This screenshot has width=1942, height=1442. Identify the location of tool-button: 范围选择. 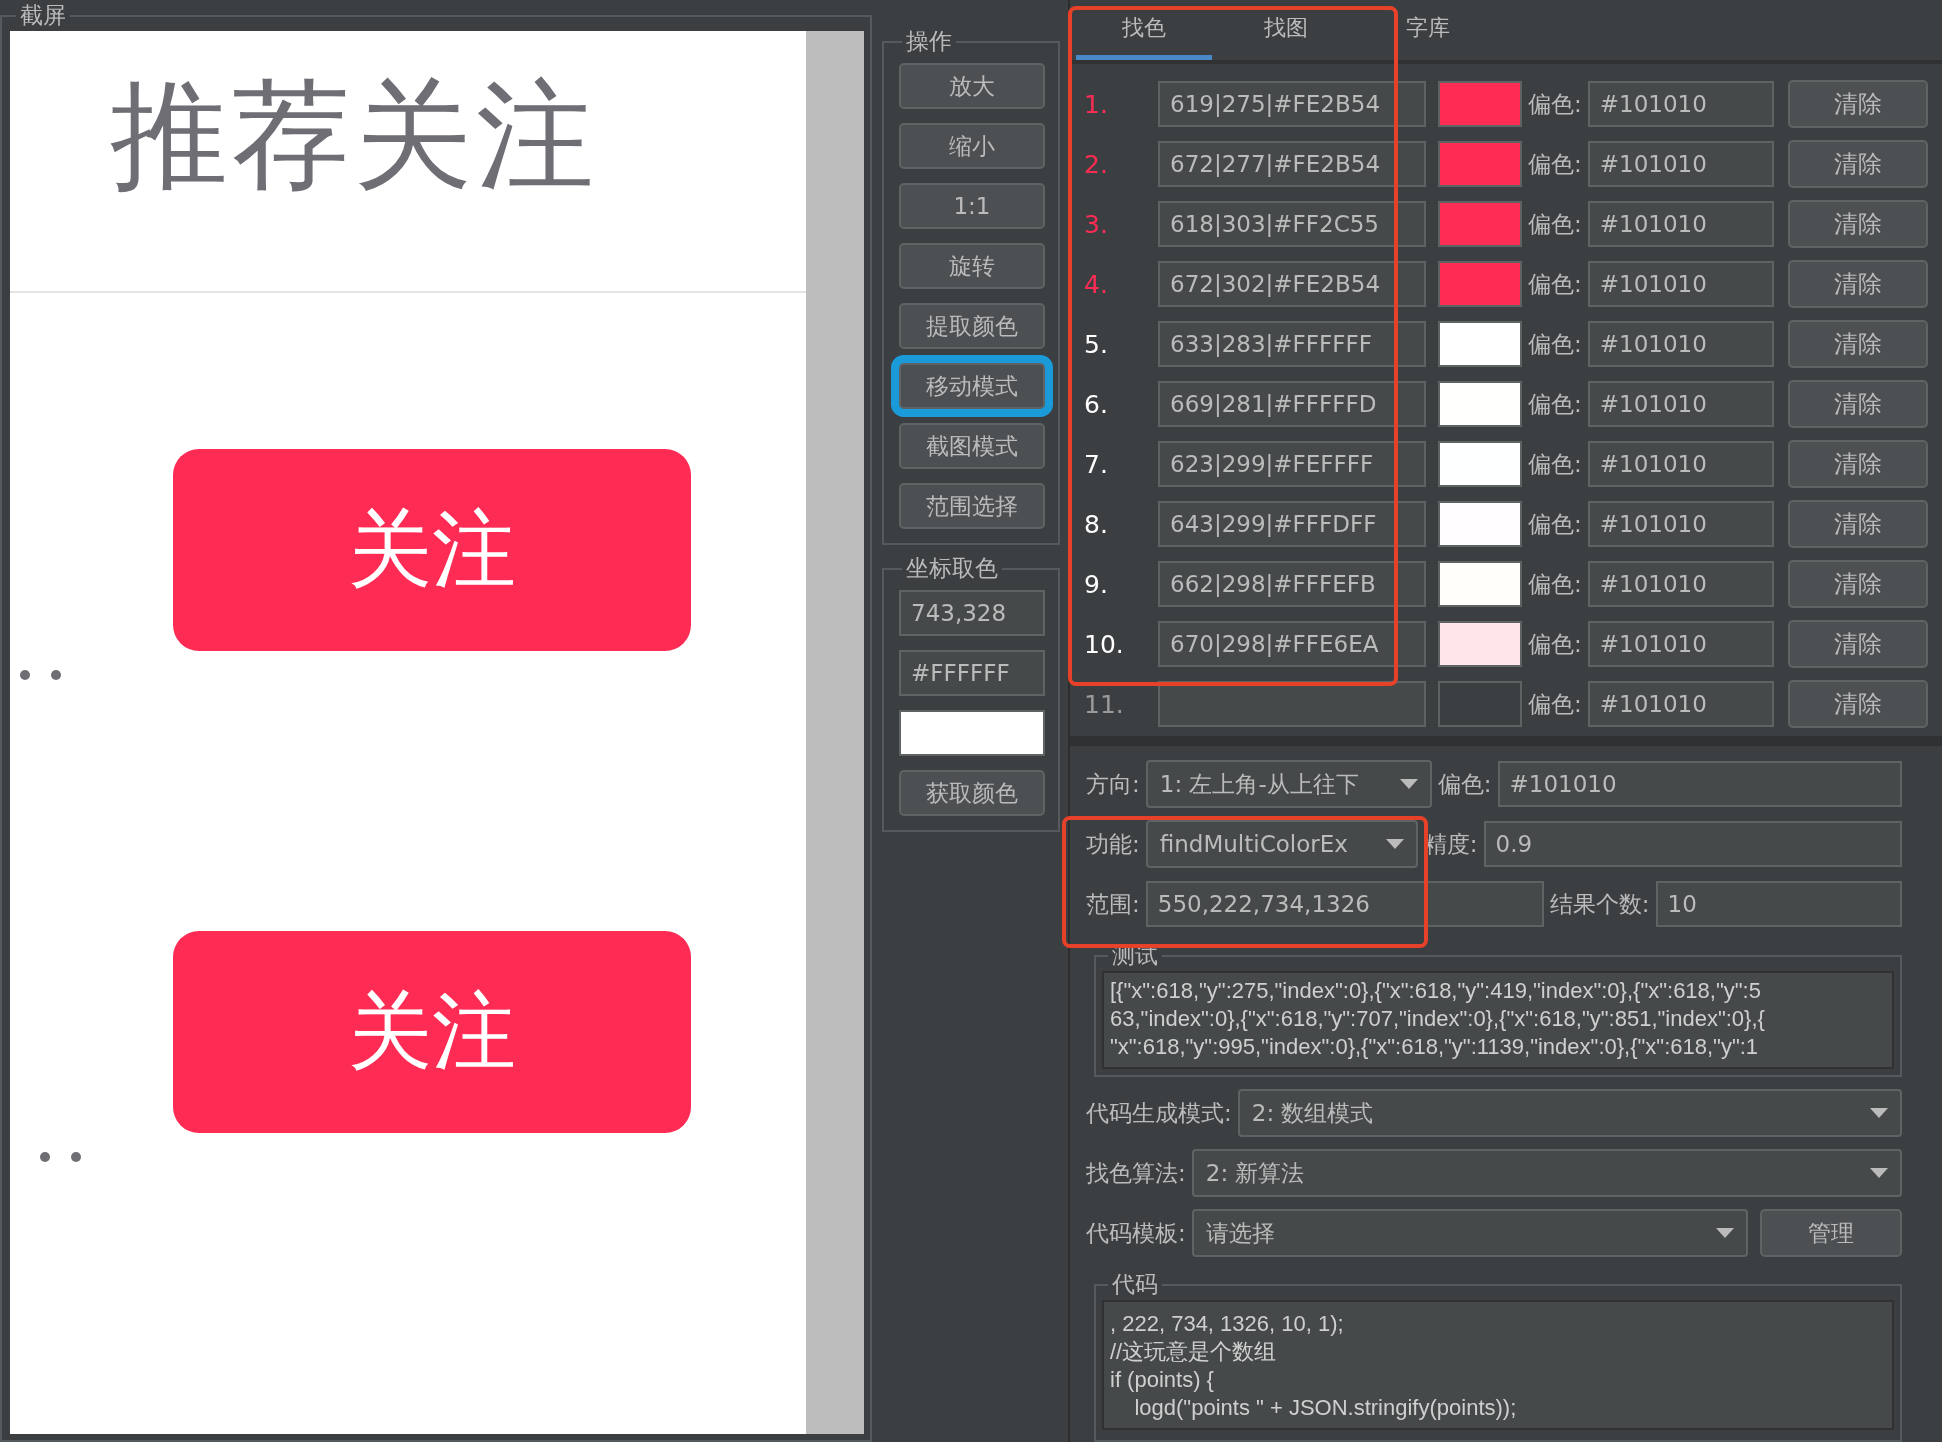
(972, 506).